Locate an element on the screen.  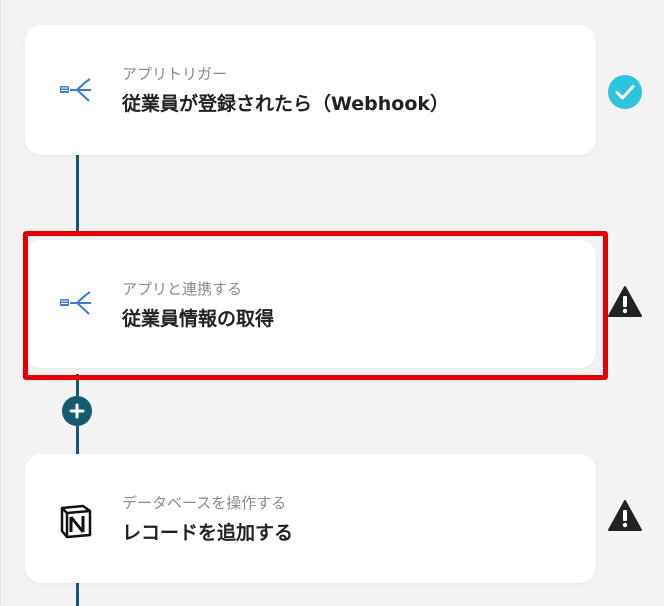
plus-icon is located at coordinates (77, 411).